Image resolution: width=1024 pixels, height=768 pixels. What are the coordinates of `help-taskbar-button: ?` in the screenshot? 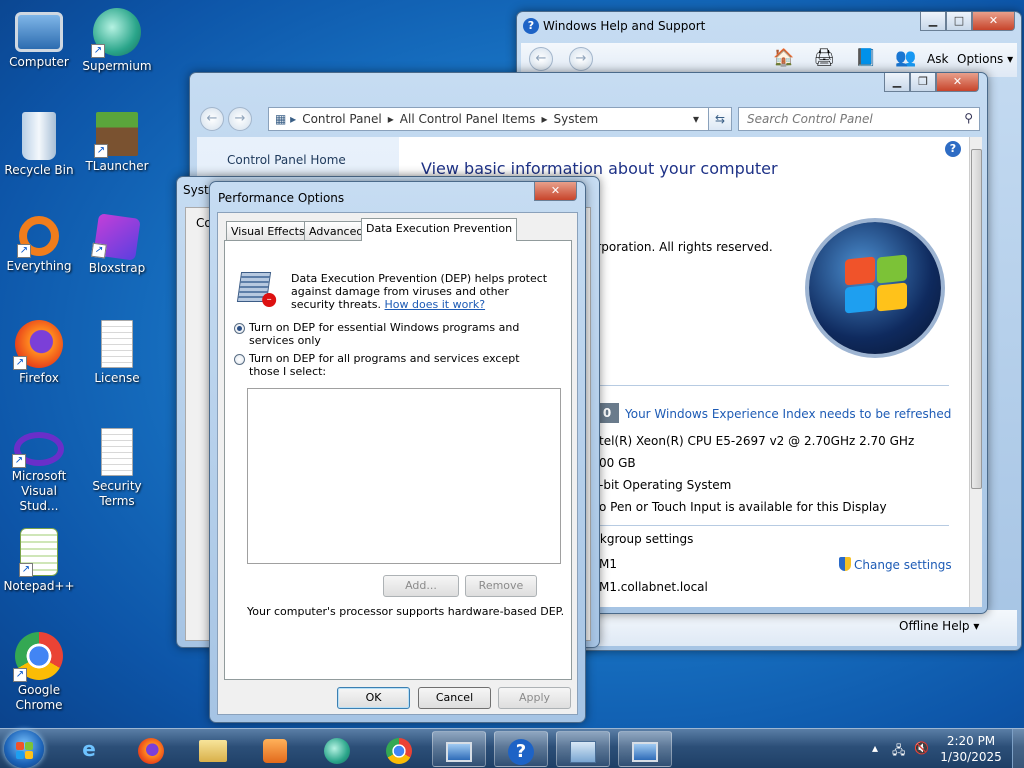 It's located at (521, 749).